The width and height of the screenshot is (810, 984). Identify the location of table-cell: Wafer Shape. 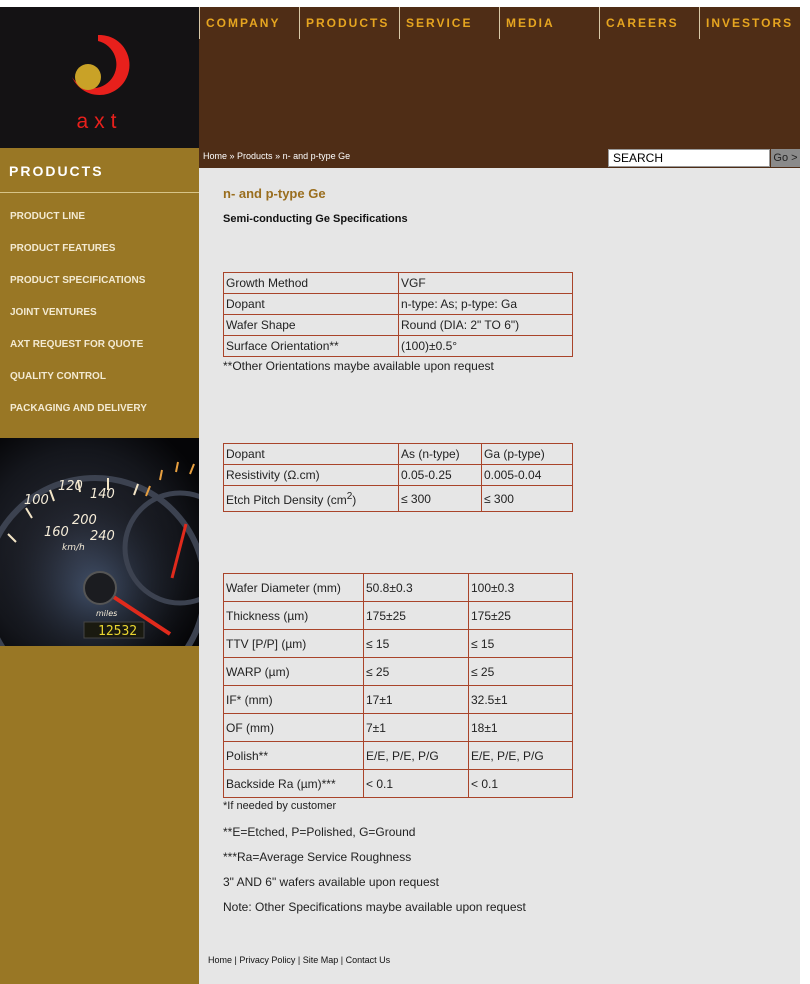
(311, 325).